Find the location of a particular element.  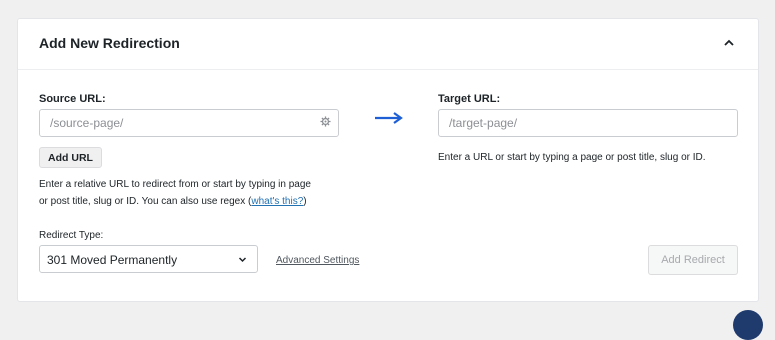

source-url-label: Source URL: is located at coordinates (72, 99).